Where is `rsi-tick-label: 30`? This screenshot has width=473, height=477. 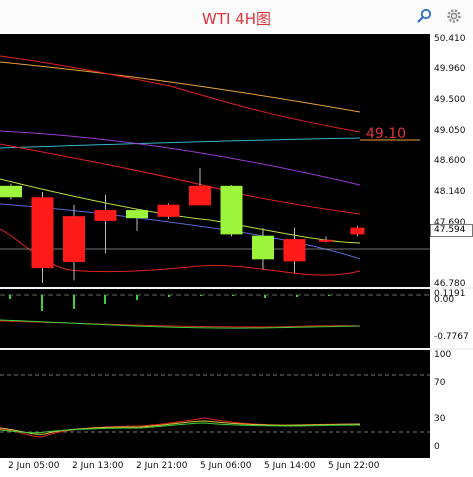
rsi-tick-label: 30 is located at coordinates (440, 419).